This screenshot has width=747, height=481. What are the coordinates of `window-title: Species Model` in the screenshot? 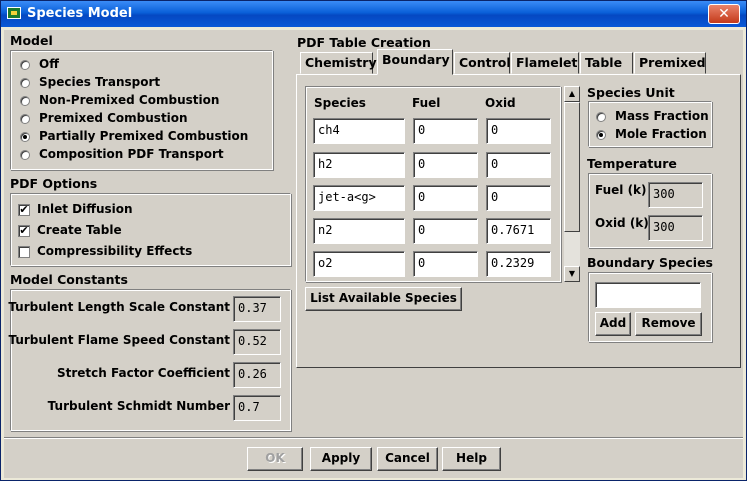 It's located at (80, 13).